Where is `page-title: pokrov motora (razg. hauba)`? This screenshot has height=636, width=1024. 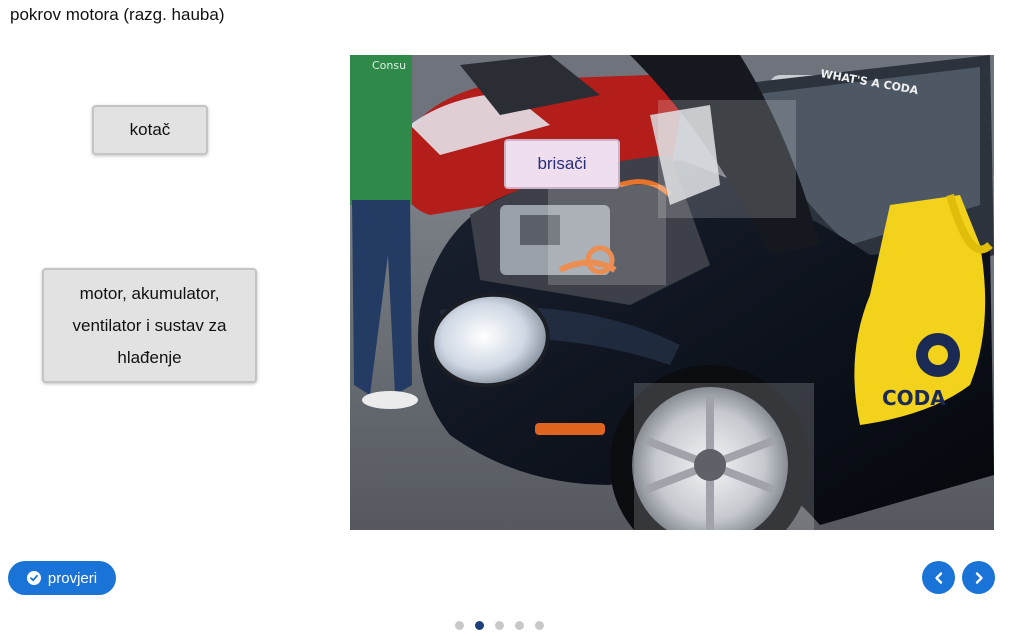 page-title: pokrov motora (razg. hauba) is located at coordinates (117, 14).